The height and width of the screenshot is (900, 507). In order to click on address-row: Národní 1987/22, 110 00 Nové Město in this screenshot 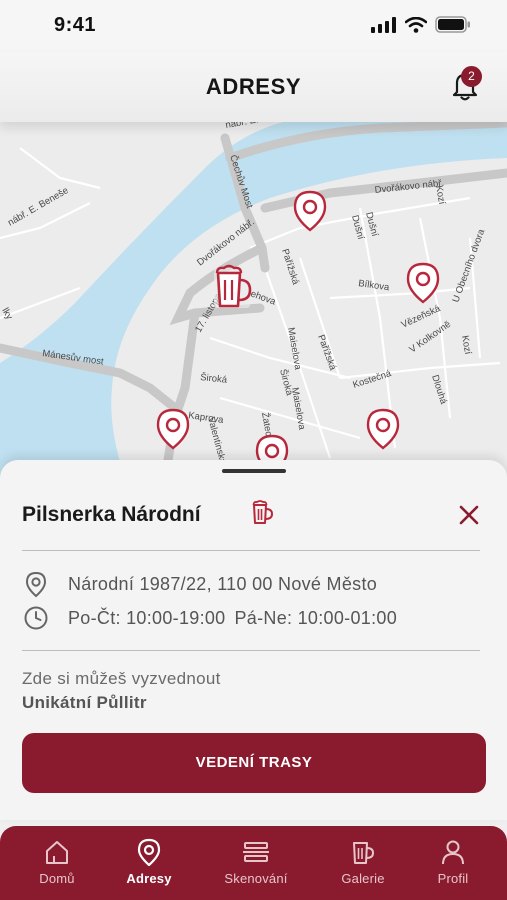, I will do `click(199, 584)`.